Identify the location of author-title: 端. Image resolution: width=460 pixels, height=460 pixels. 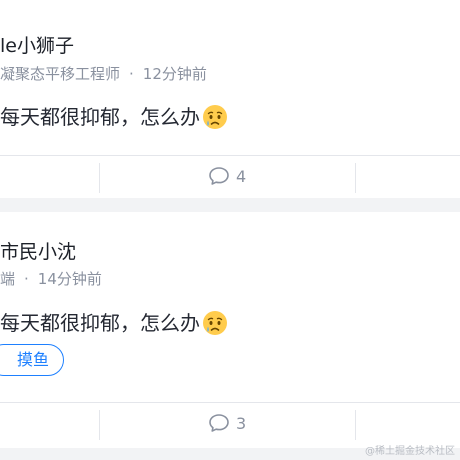
(8, 279).